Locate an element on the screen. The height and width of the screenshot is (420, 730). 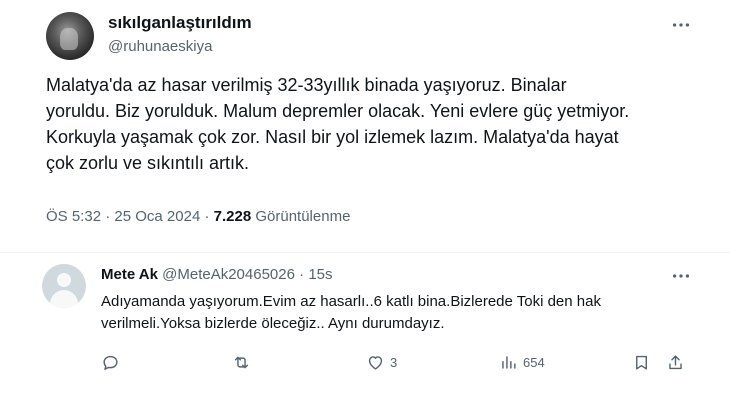
share-button is located at coordinates (675, 362).